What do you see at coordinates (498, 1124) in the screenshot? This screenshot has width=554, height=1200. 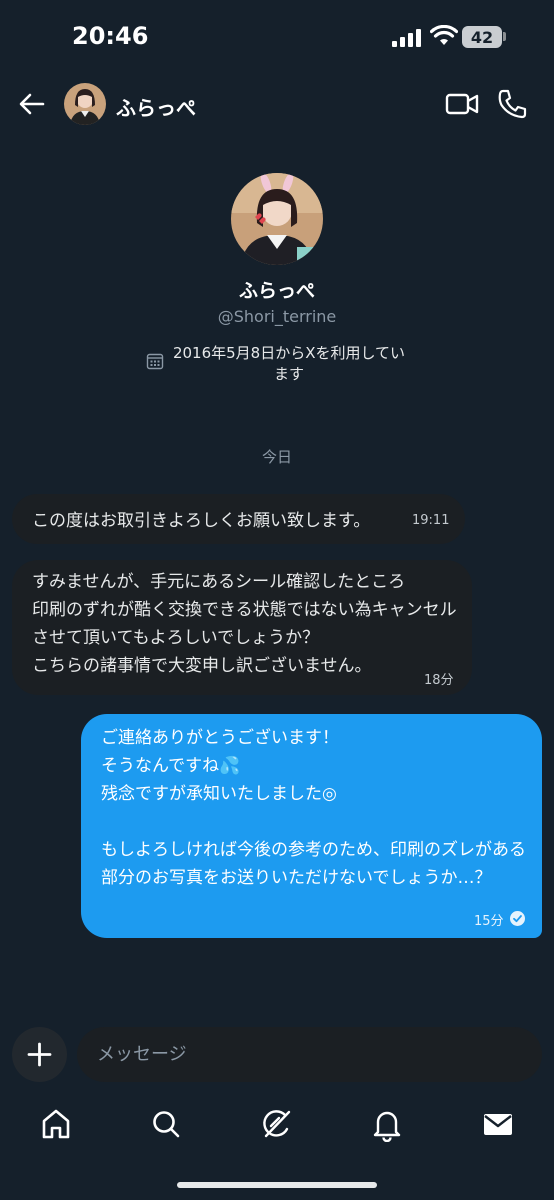 I see `mail-icon` at bounding box center [498, 1124].